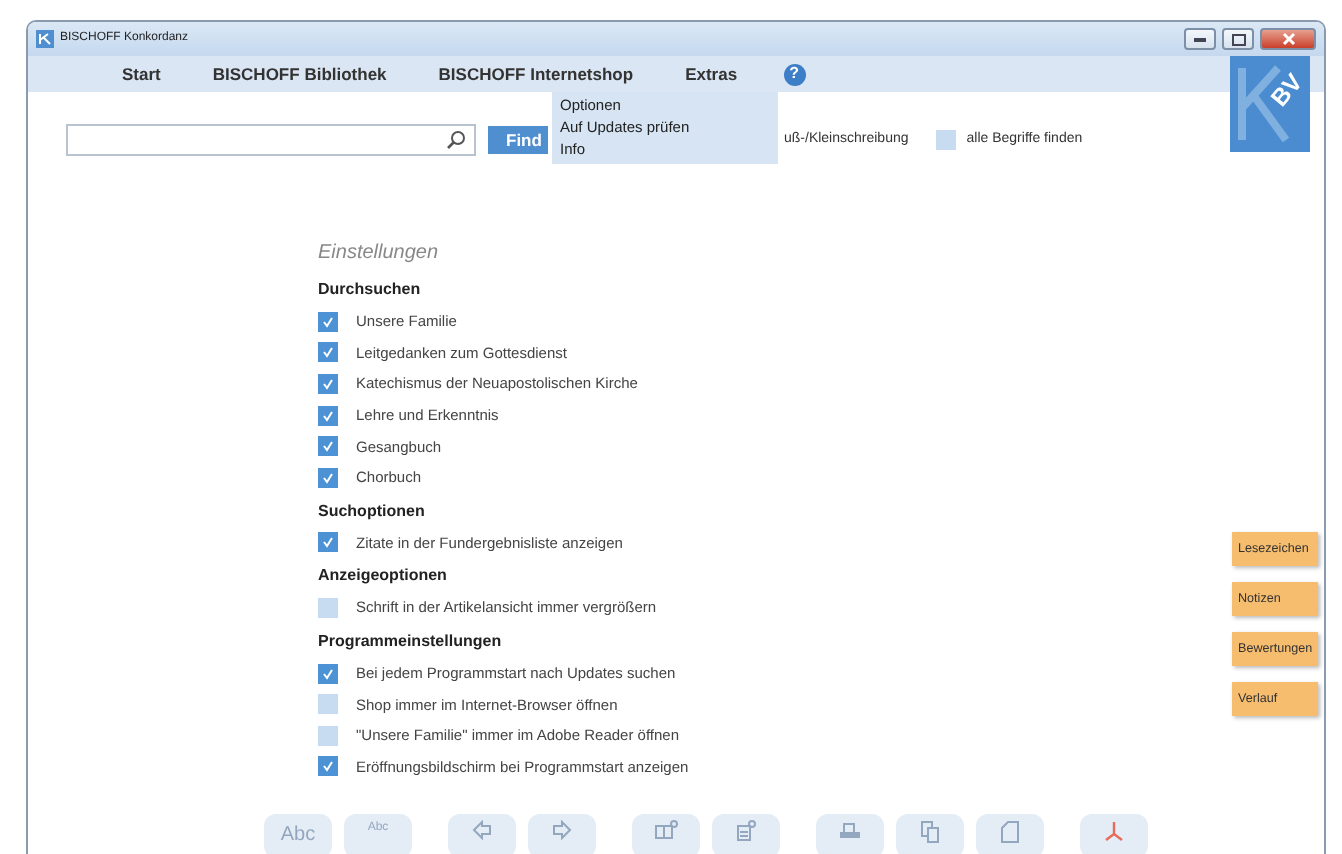 Image resolution: width=1342 pixels, height=854 pixels. I want to click on logo-icon, so click(1270, 104).